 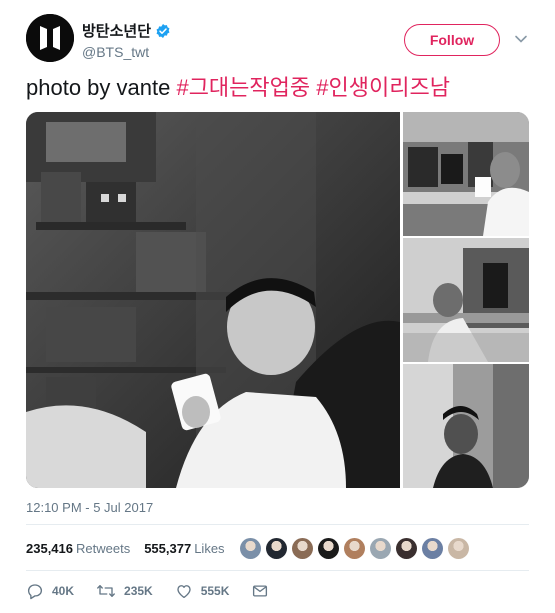 I want to click on like-button: 555K, so click(x=202, y=591).